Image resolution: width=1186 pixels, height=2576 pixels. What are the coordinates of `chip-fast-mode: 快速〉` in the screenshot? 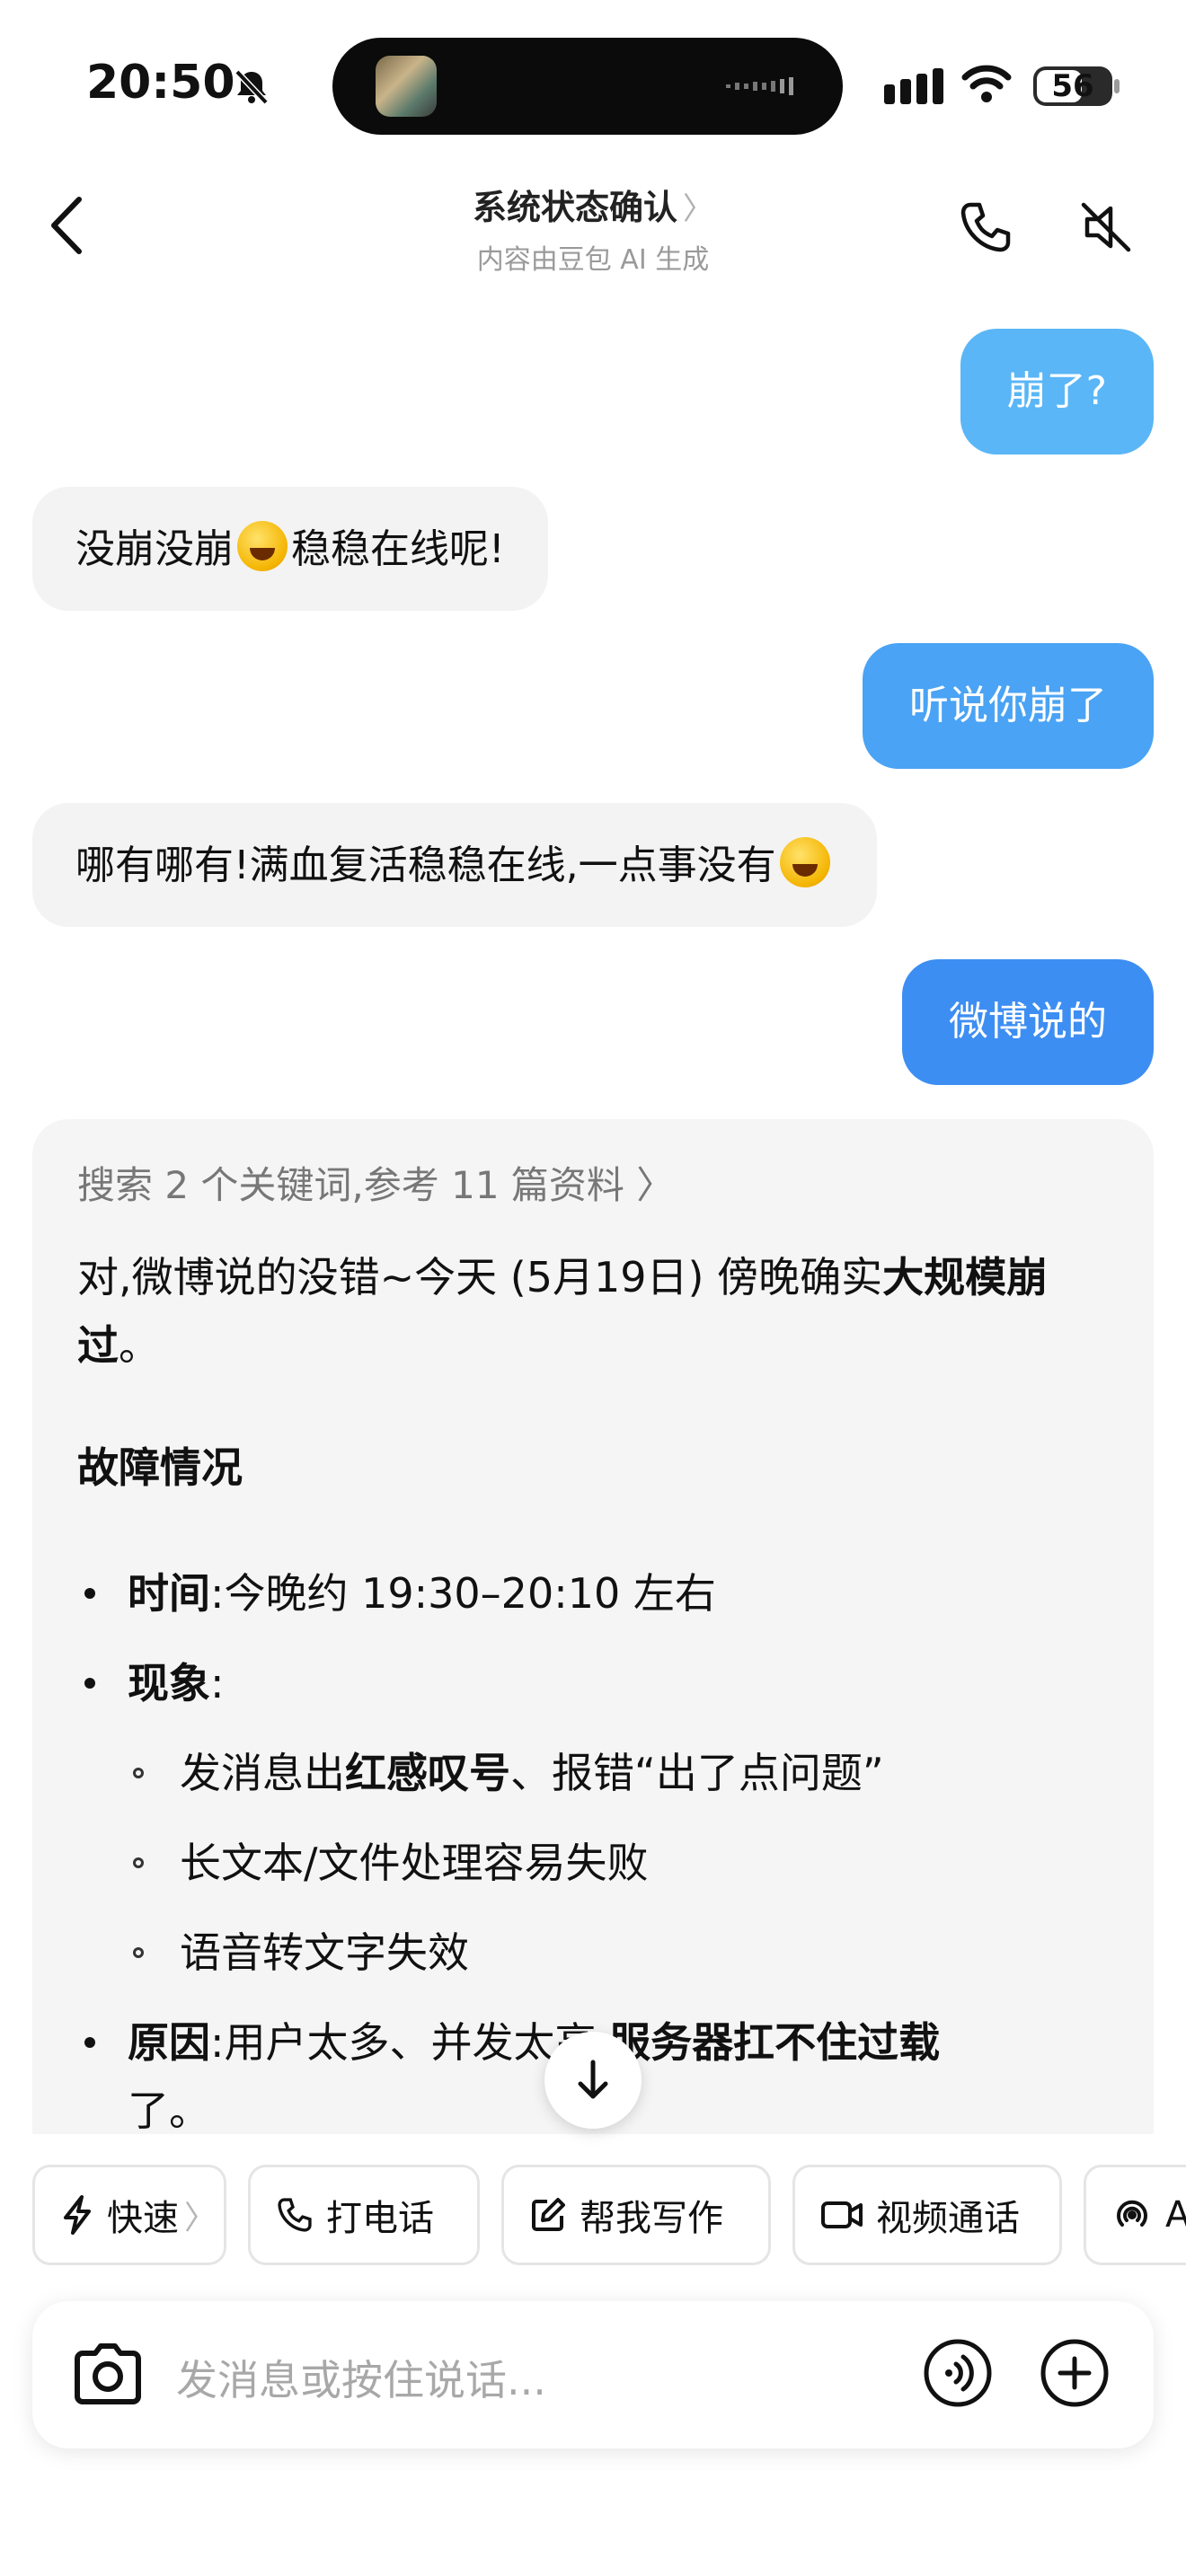 It's located at (129, 2215).